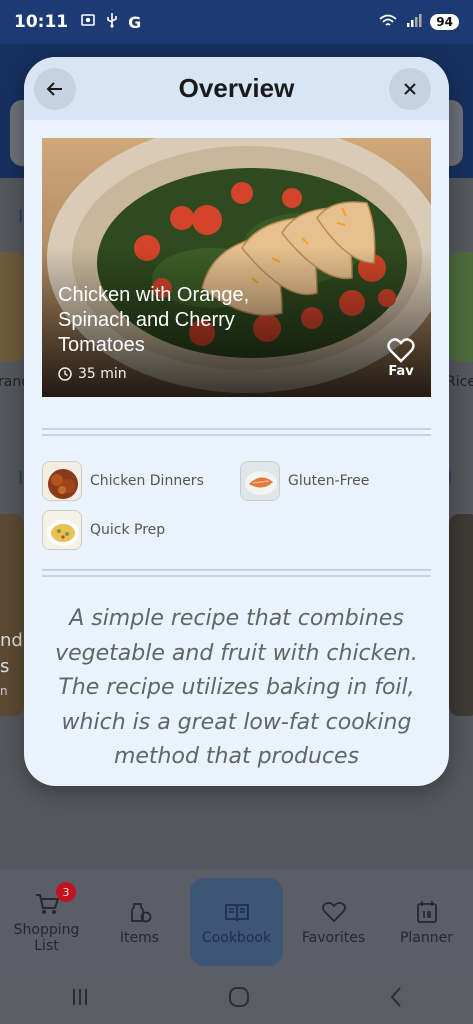  Describe the element at coordinates (5, 666) in the screenshot. I see `background-card-left-2-label-b: s` at that location.